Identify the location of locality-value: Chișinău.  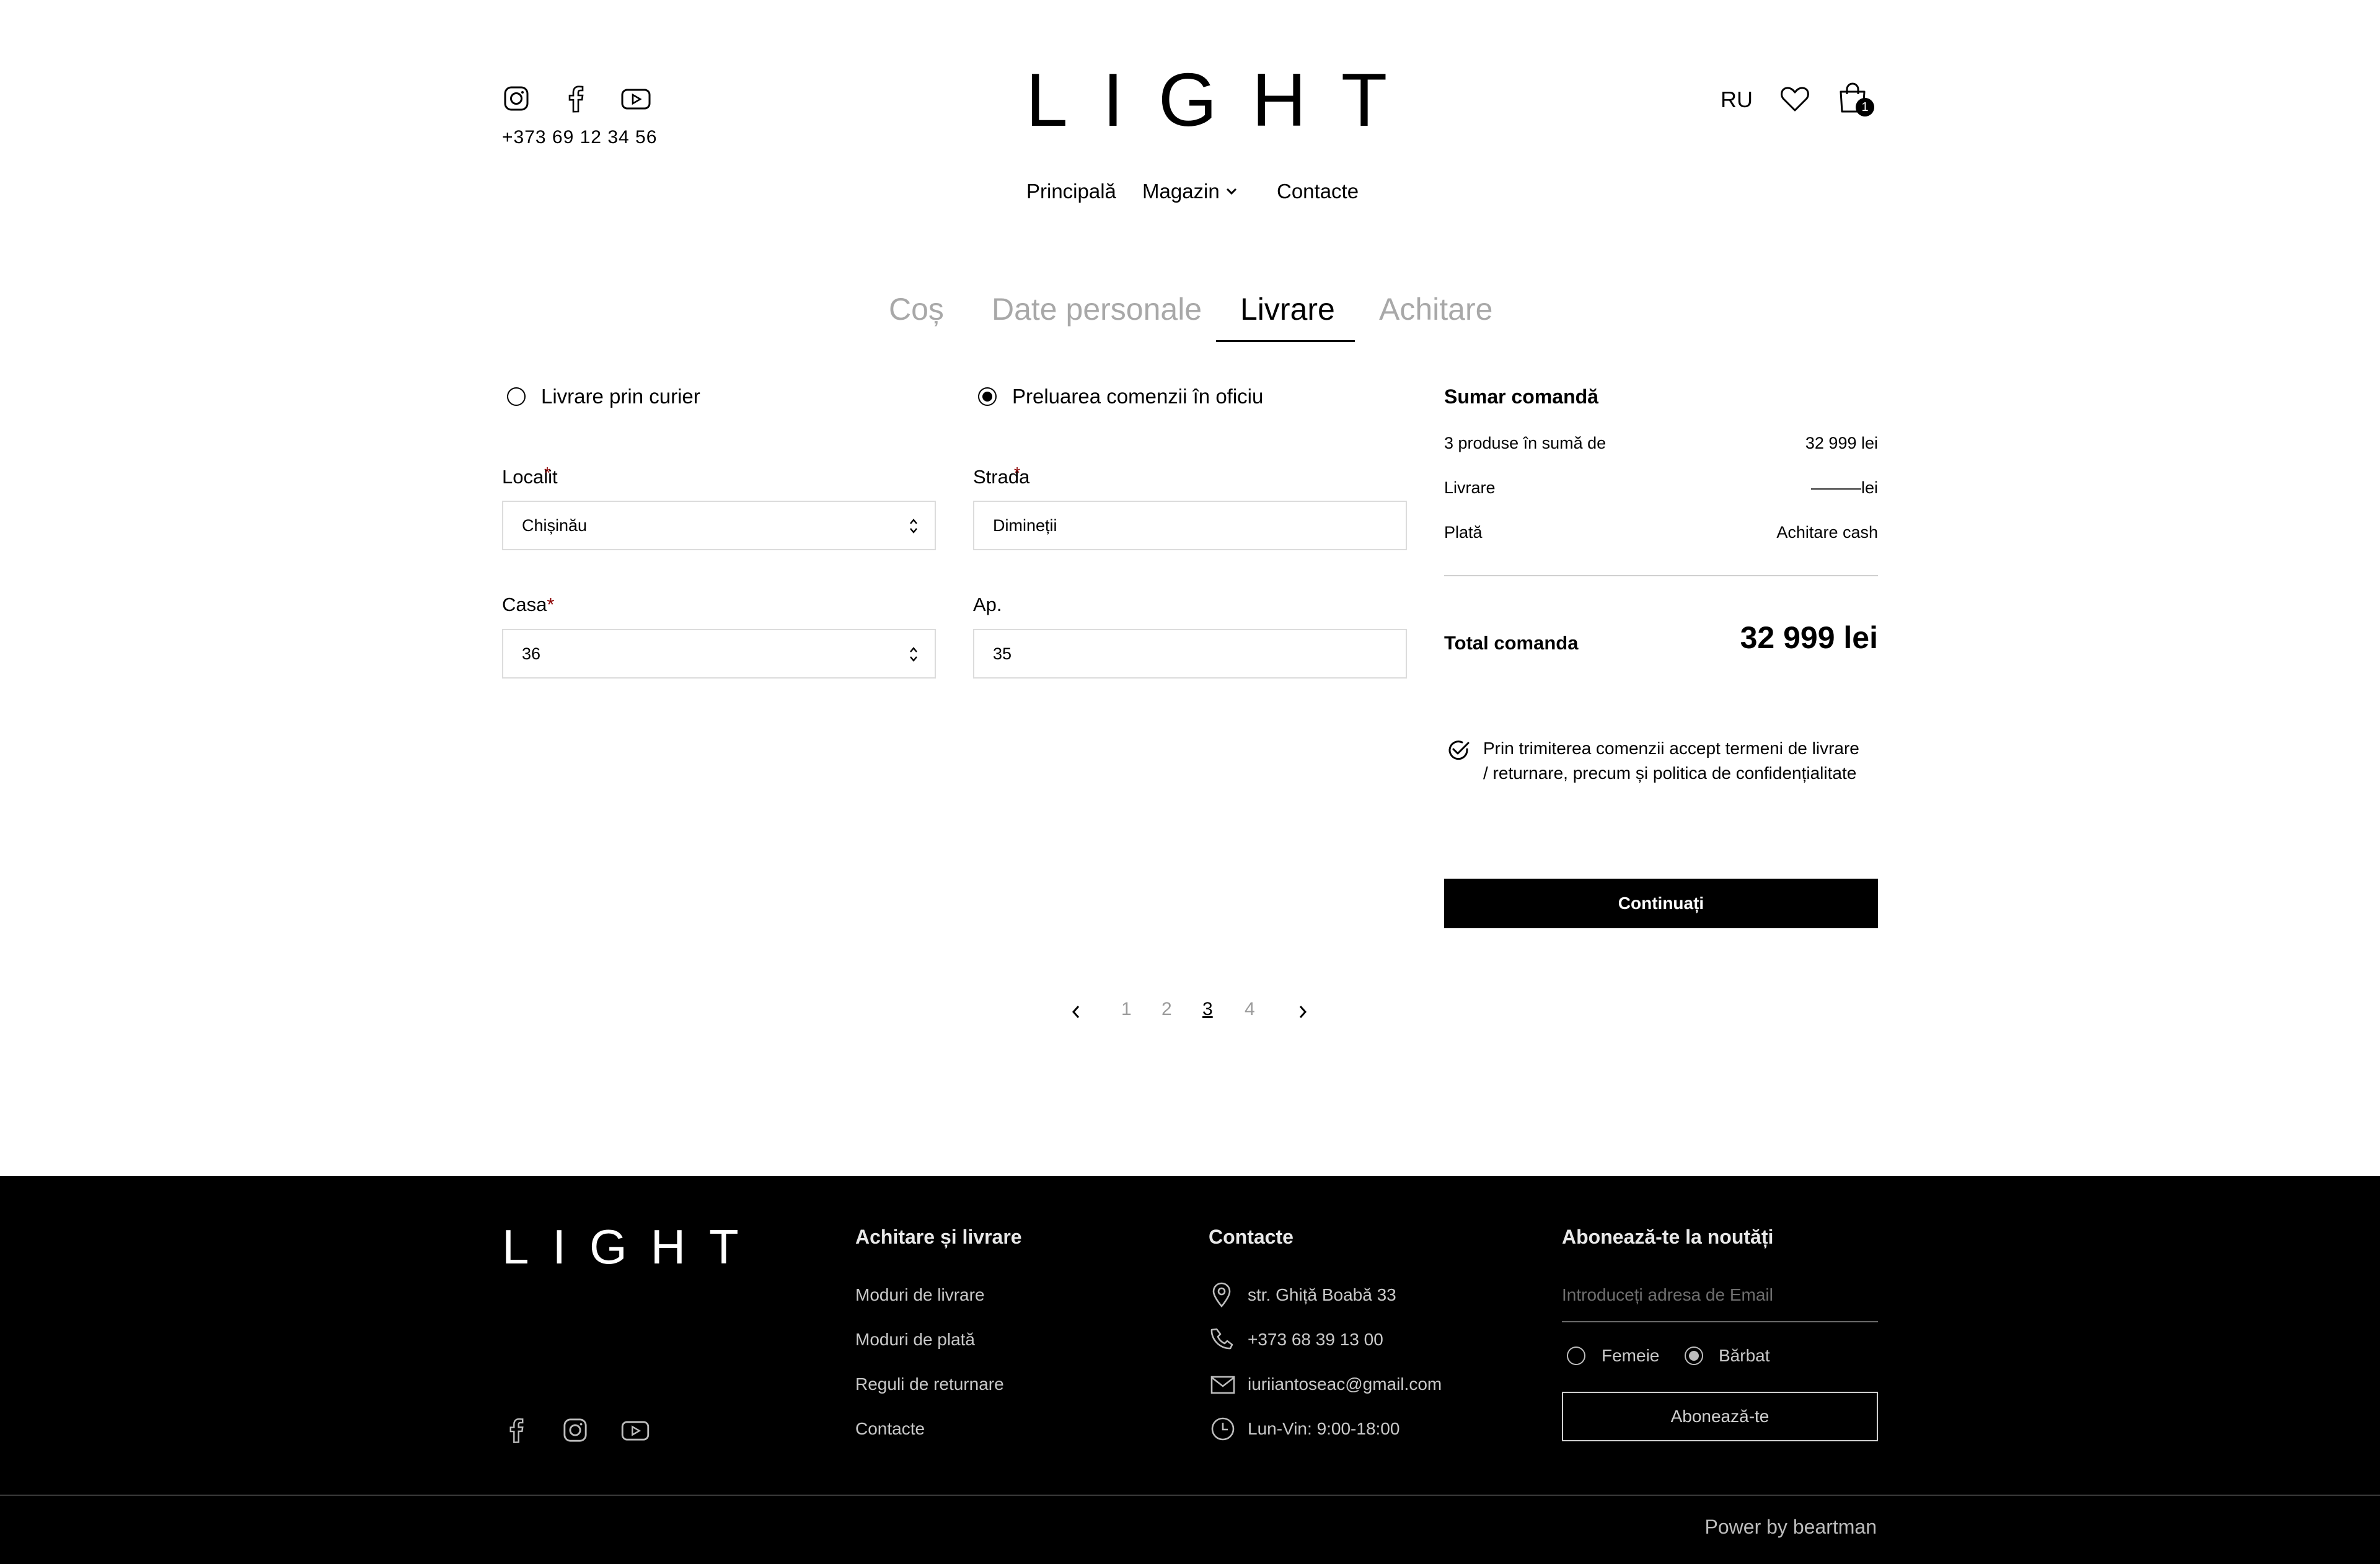
(555, 525).